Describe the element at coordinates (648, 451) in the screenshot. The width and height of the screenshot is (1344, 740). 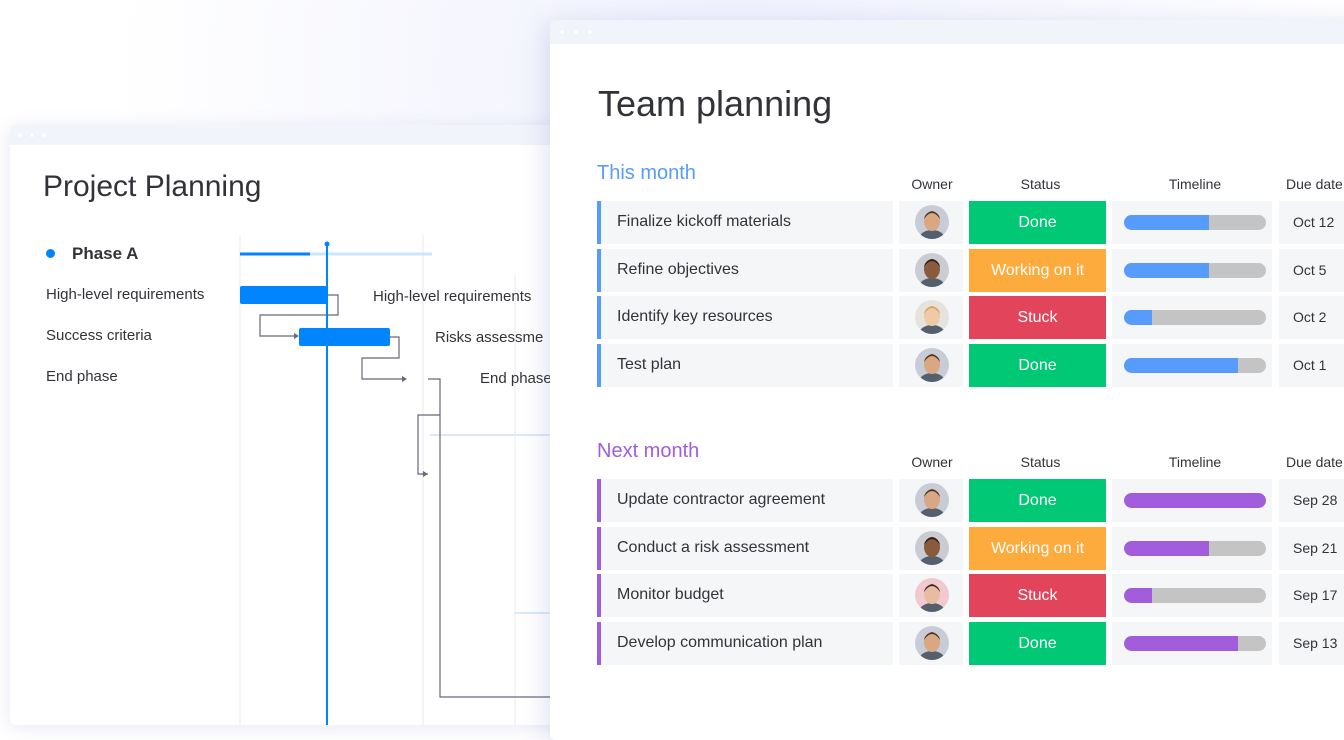
I see `group-title: Next month` at that location.